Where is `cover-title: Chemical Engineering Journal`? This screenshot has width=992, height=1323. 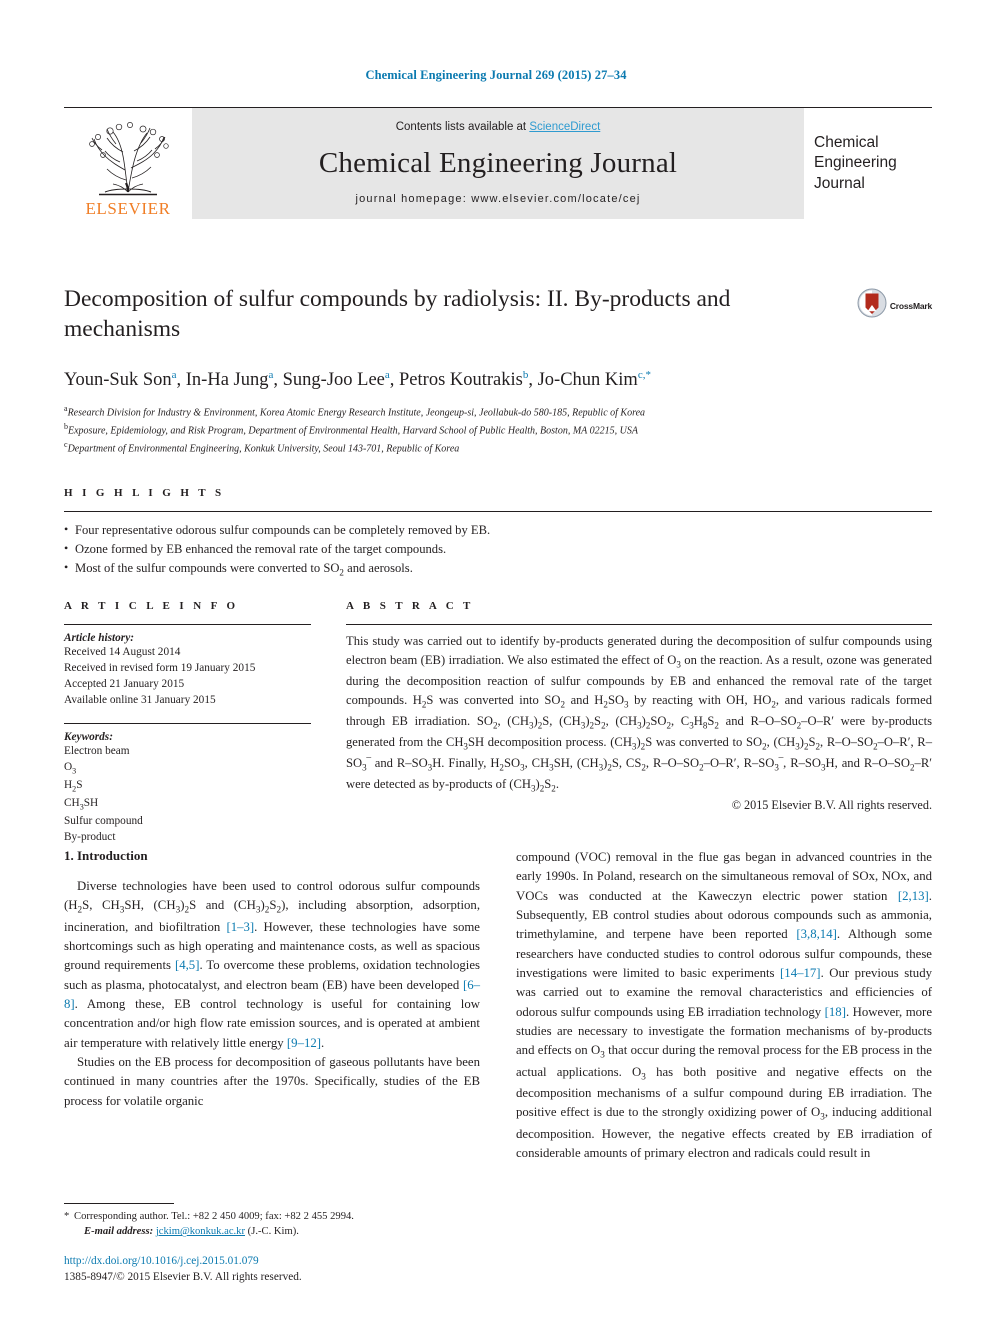
cover-title: Chemical Engineering Journal is located at coordinates (855, 163).